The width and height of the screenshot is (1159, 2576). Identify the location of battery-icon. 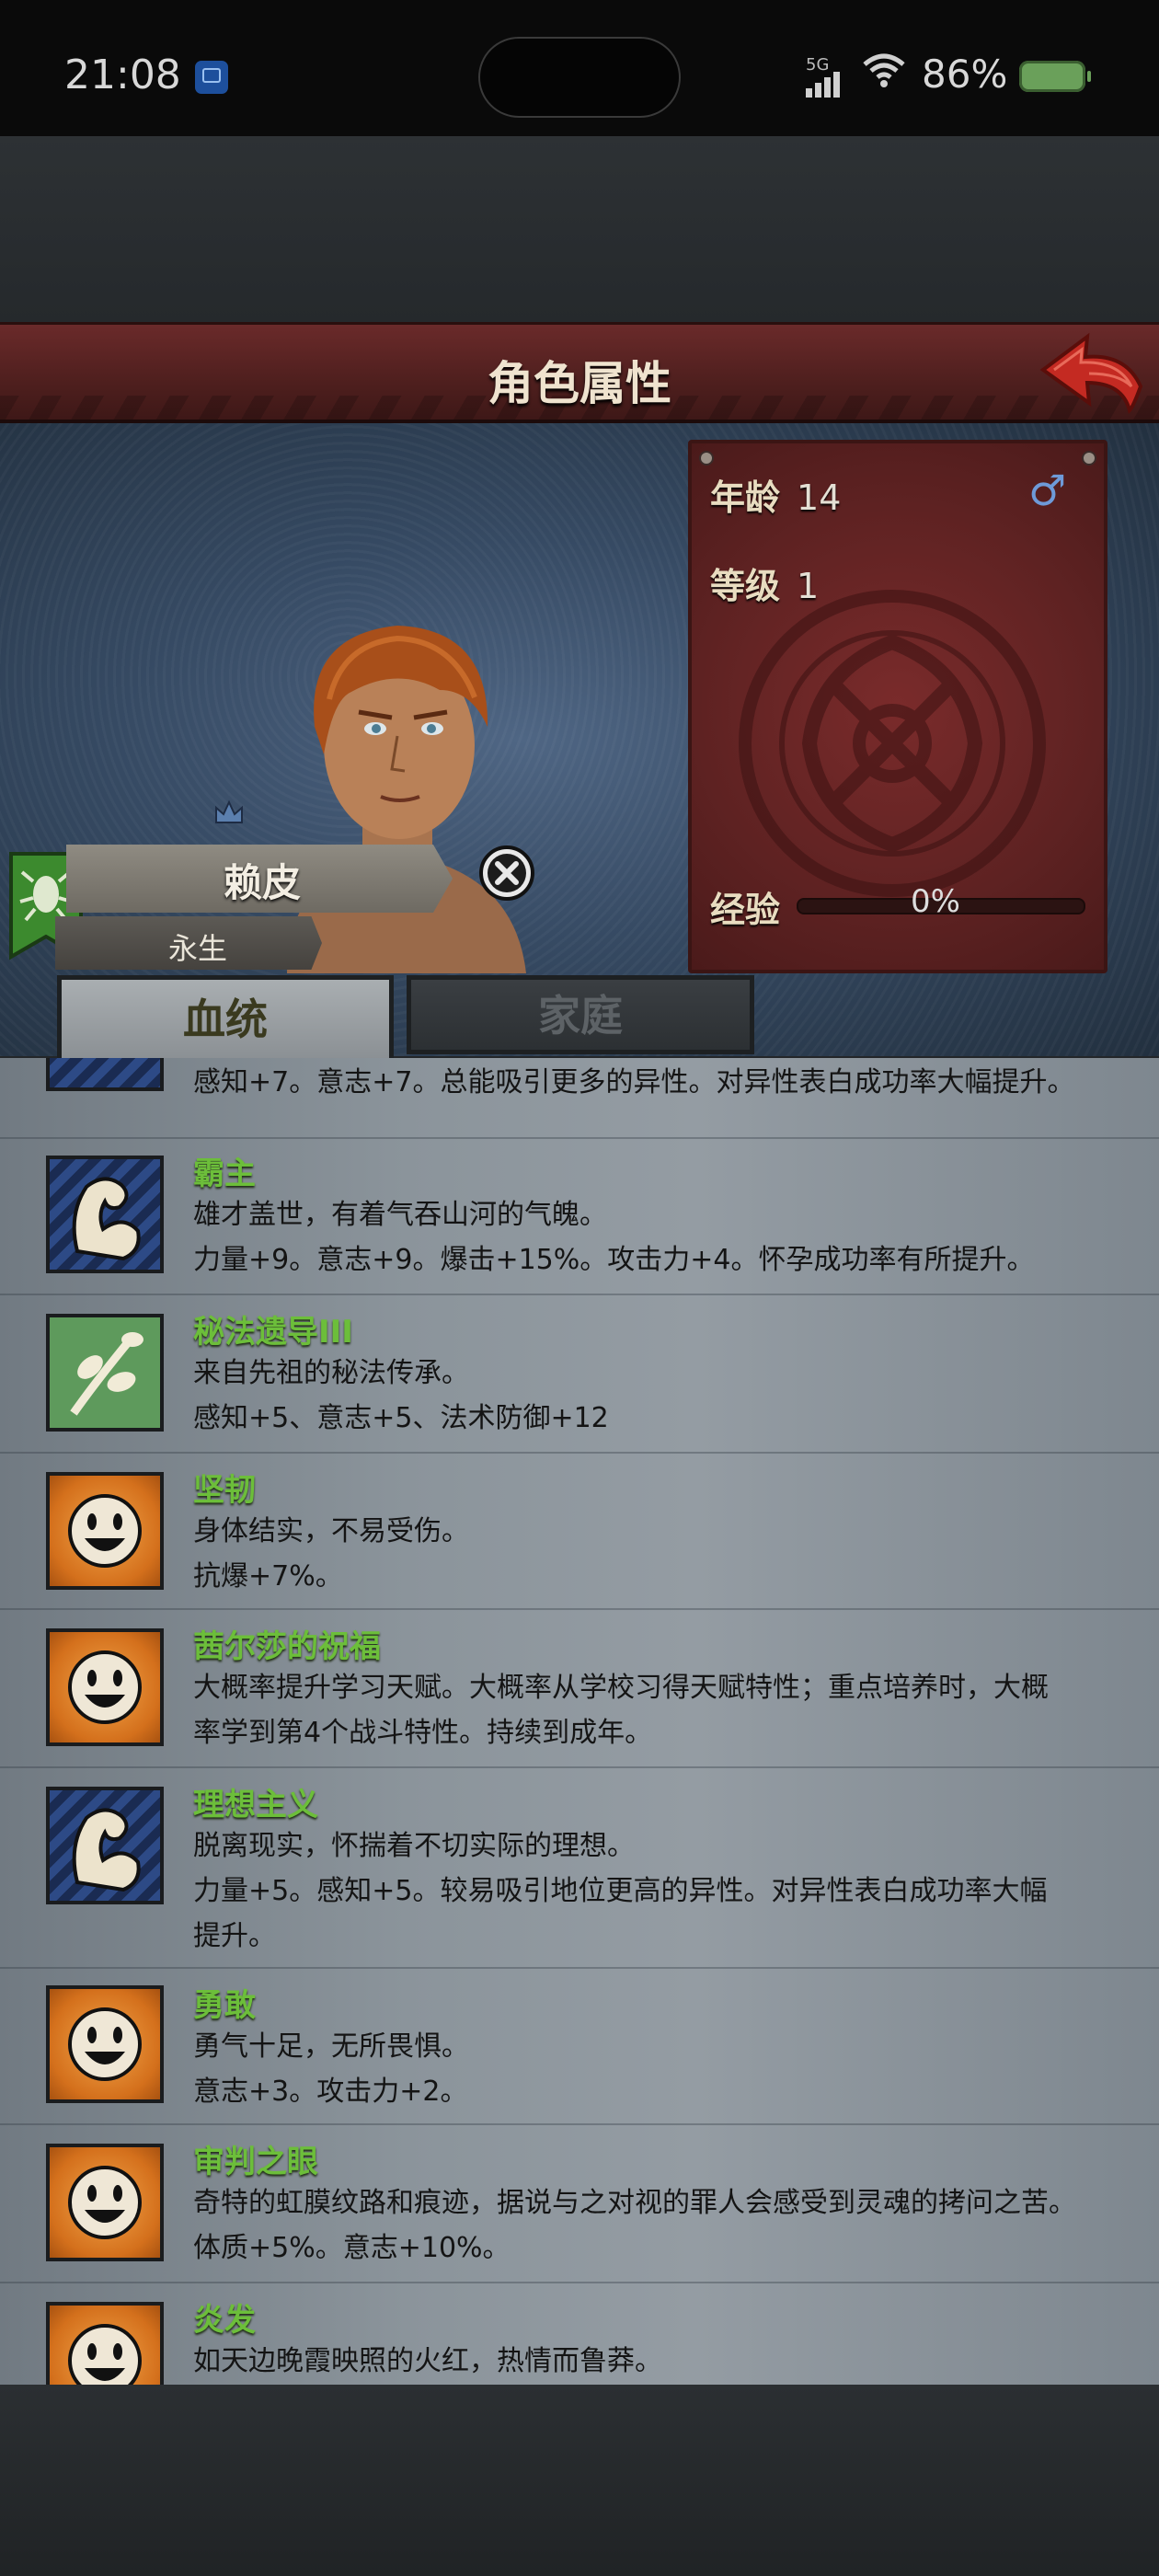
(1055, 76).